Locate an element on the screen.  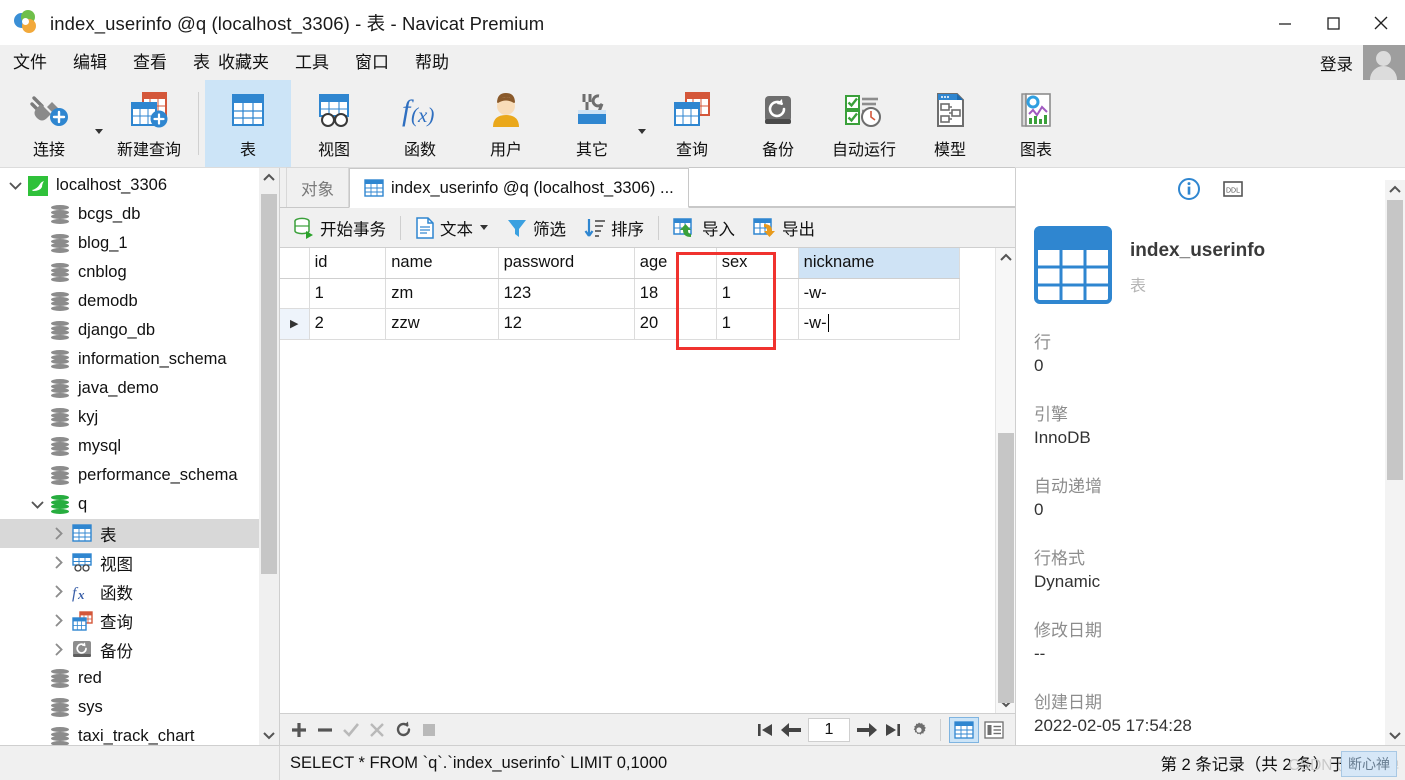
page-number-input: 1 is located at coordinates (829, 729).